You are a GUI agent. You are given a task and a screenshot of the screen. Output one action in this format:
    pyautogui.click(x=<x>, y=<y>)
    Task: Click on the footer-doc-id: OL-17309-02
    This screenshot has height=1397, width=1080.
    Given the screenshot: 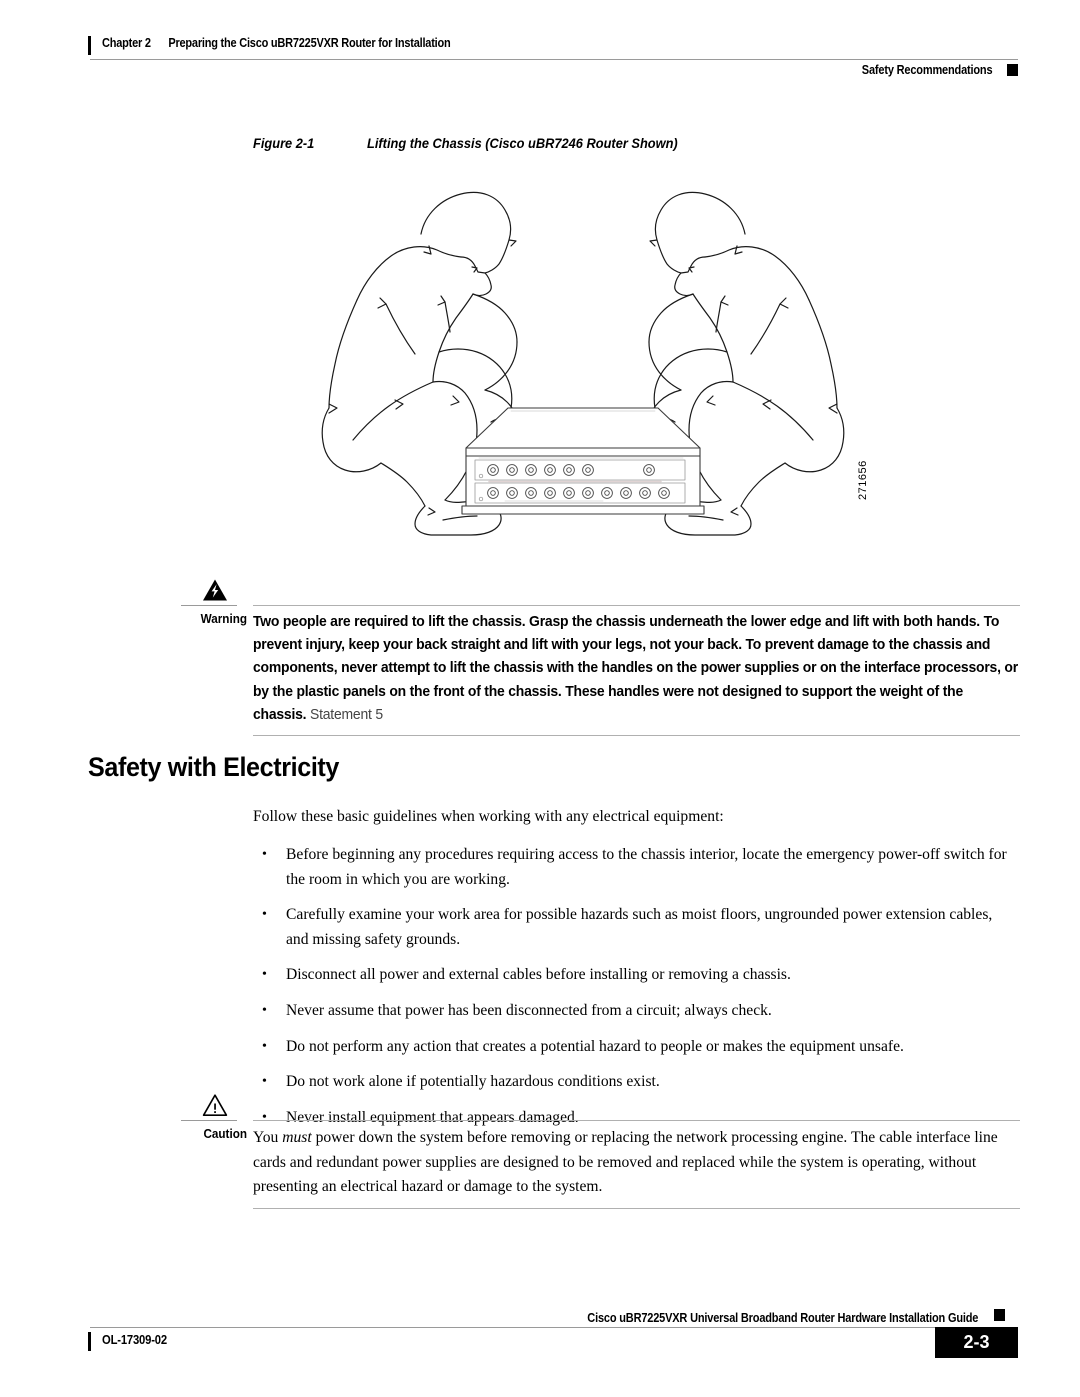 What is the action you would take?
    pyautogui.click(x=134, y=1340)
    